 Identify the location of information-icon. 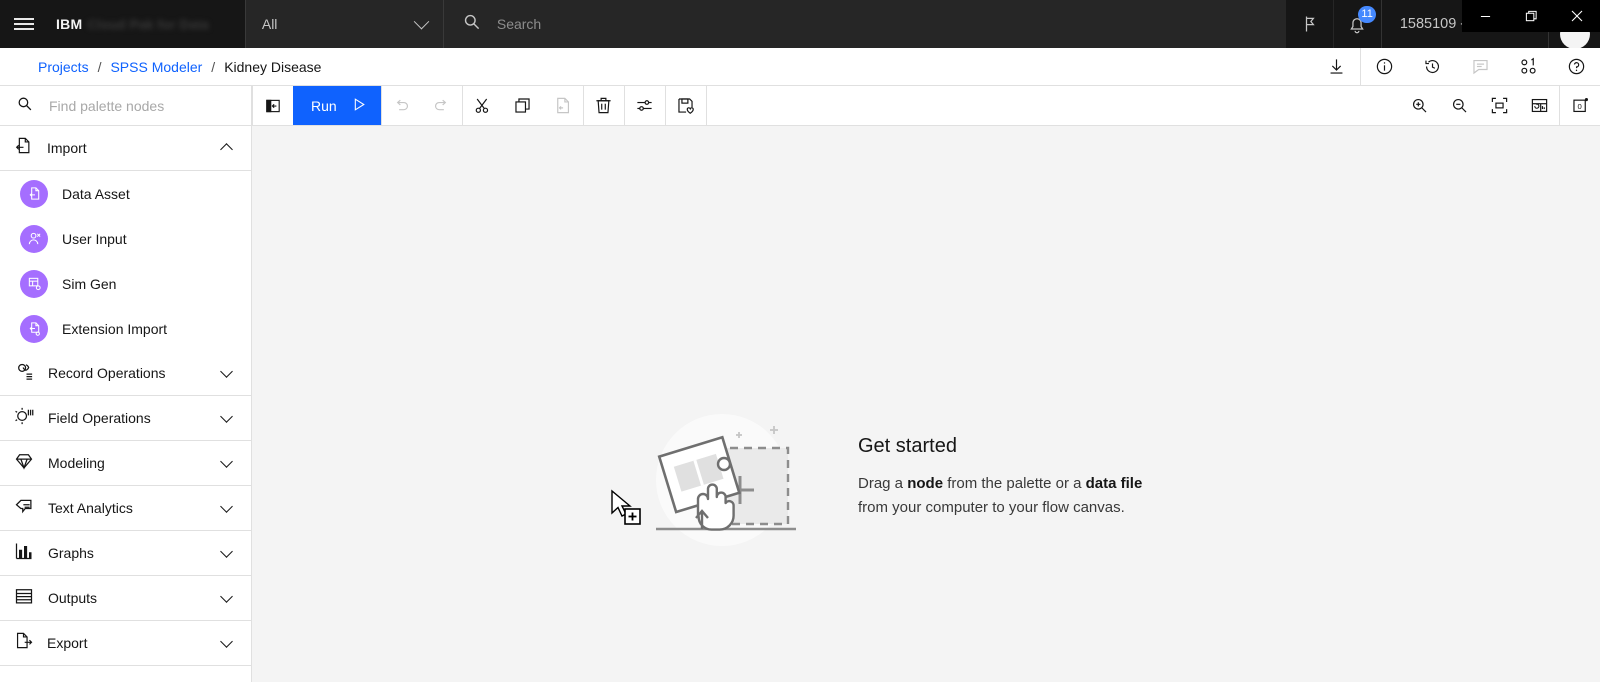
(1384, 66).